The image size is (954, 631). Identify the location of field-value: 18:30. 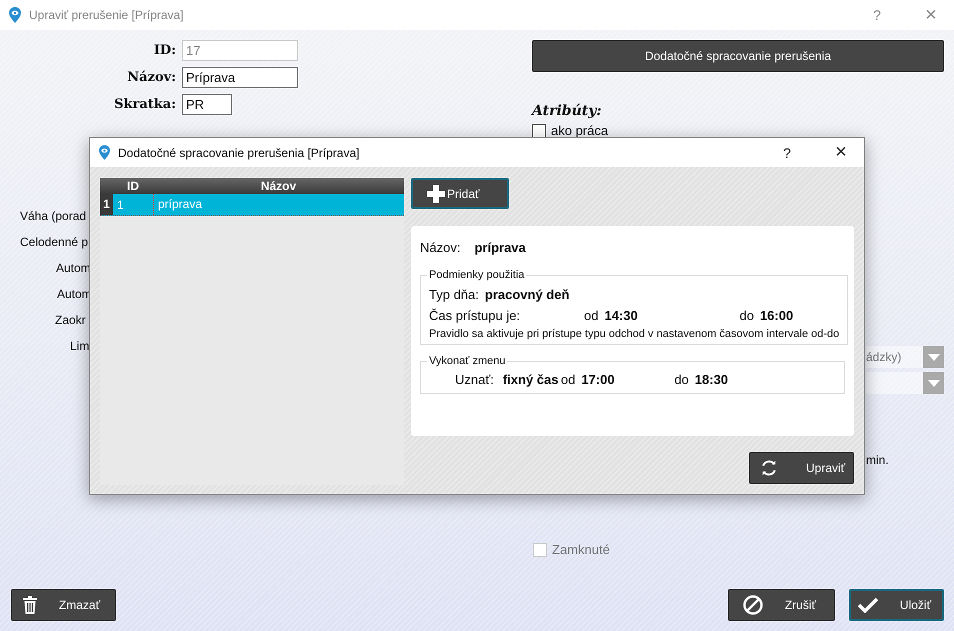
(711, 379).